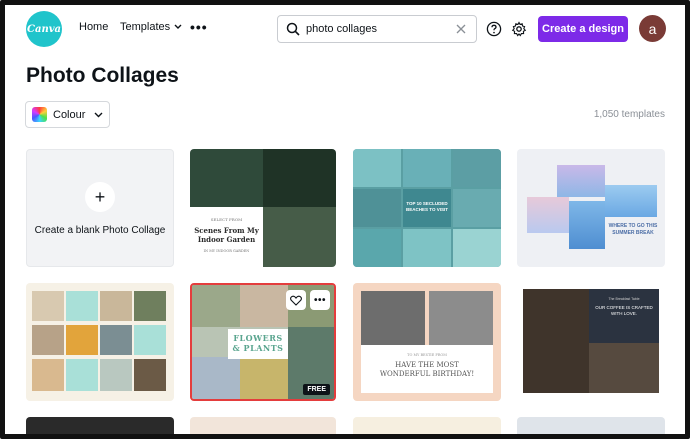 Image resolution: width=690 pixels, height=439 pixels. I want to click on logo-text: Canva, so click(44, 29).